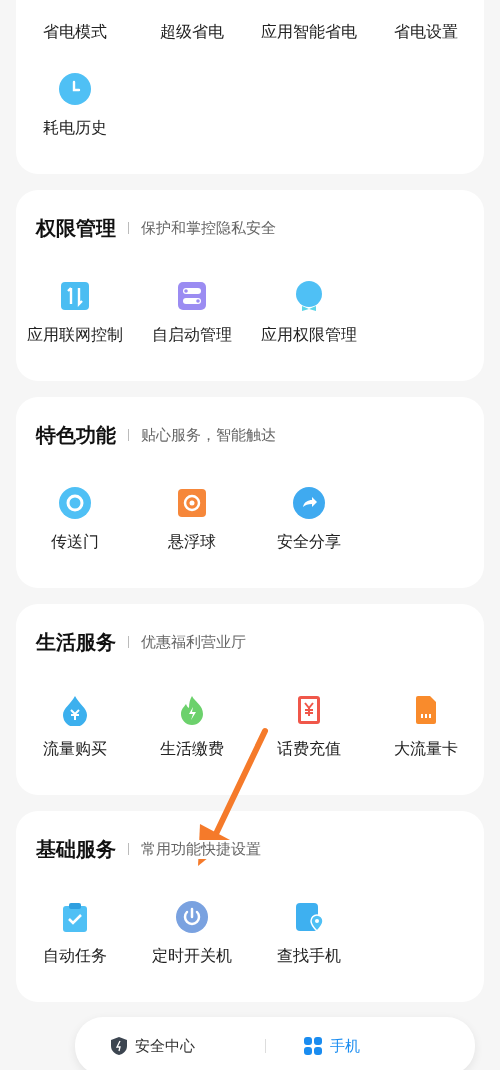 The image size is (500, 1070). Describe the element at coordinates (201, 849) in the screenshot. I see `section-subtitle: 常用功能快捷设置` at that location.